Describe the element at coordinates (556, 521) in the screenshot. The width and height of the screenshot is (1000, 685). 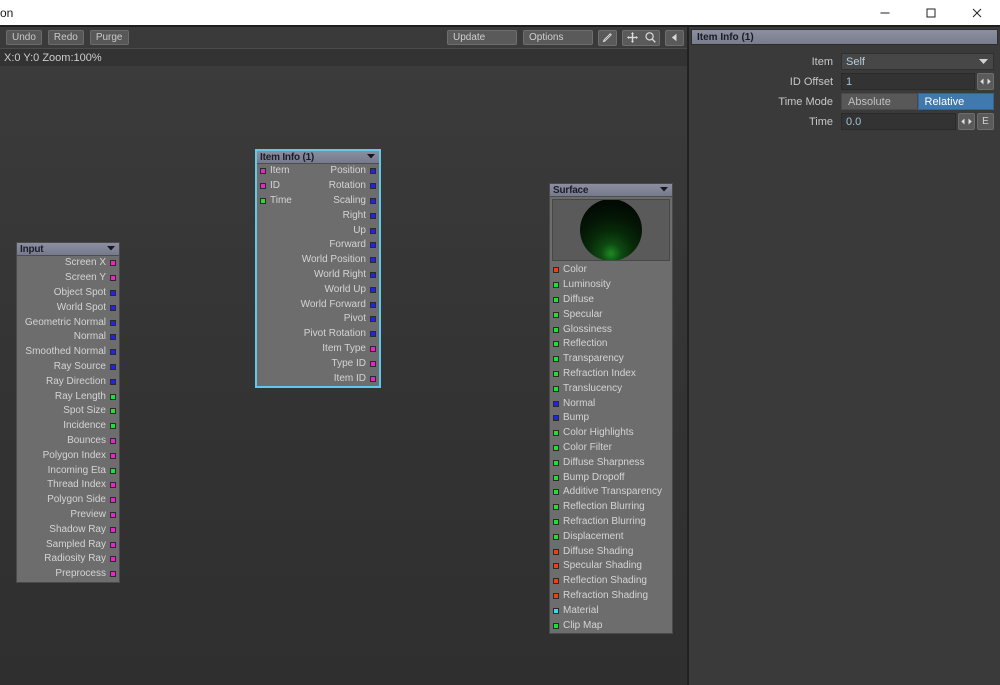
I see `input-port-refraction-blurring` at that location.